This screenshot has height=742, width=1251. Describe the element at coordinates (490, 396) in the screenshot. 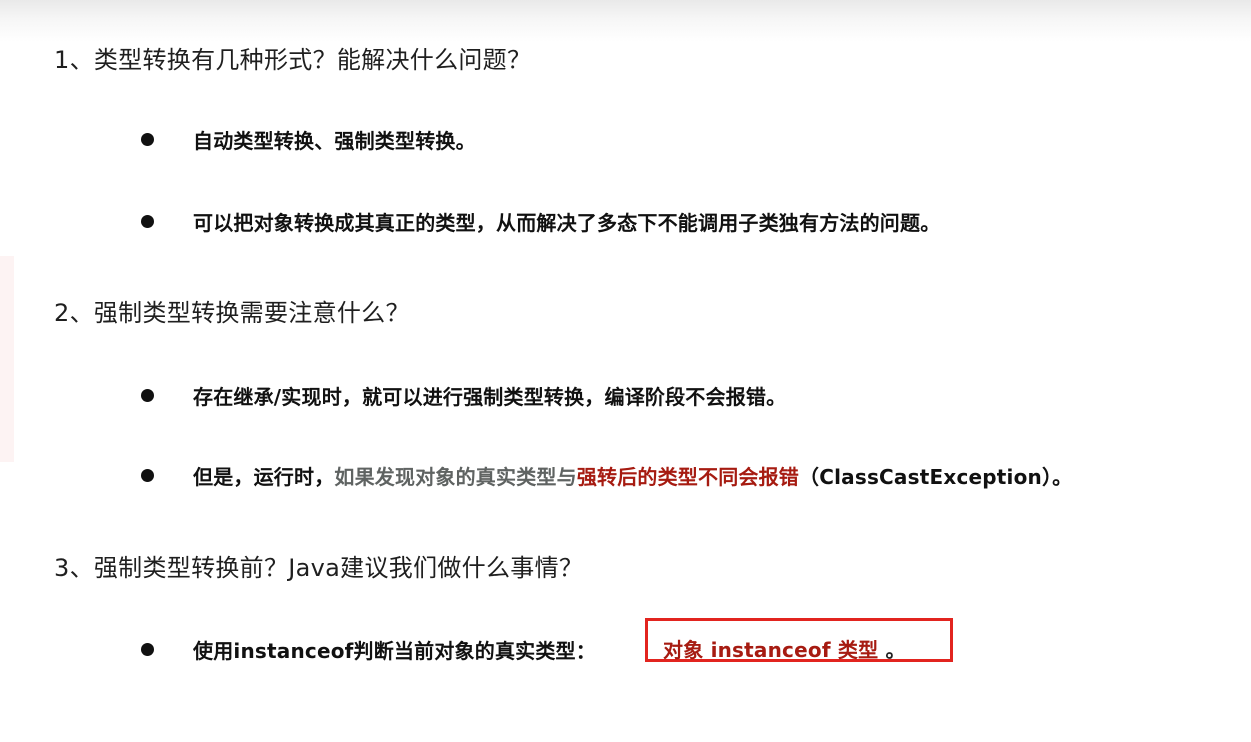

I see `q2-bullet-1-text: 存在继承/实现时，就可以进行强制类型转换，编译阶段不会报错。` at that location.